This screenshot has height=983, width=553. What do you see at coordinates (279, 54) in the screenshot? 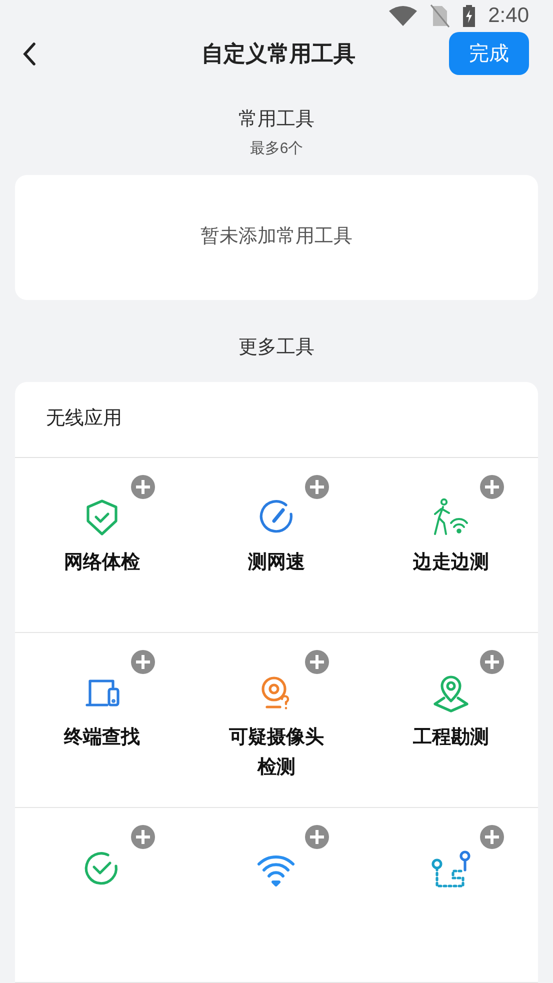
I see `page-title: 自定义常用工具` at bounding box center [279, 54].